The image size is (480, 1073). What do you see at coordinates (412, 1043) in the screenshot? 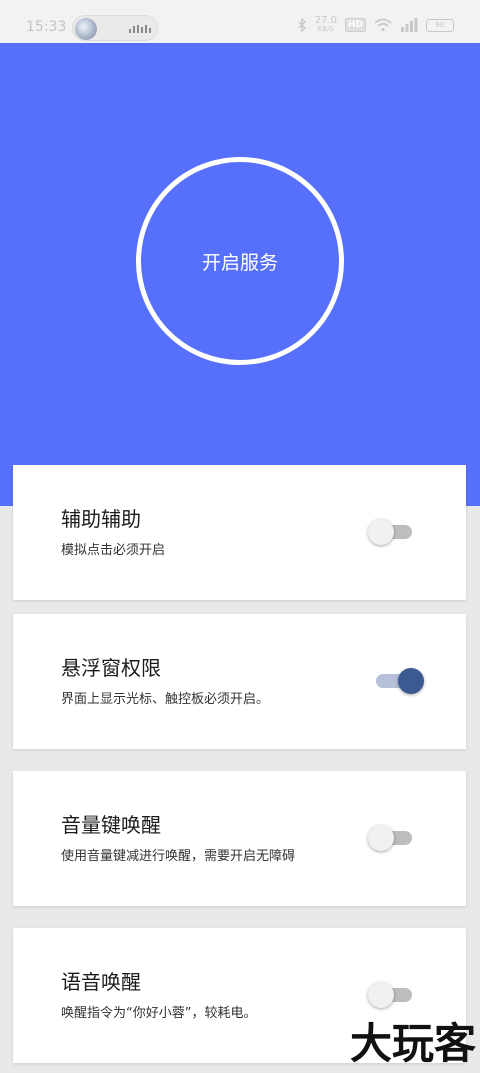
I see `watermark-logo: 大玩客` at bounding box center [412, 1043].